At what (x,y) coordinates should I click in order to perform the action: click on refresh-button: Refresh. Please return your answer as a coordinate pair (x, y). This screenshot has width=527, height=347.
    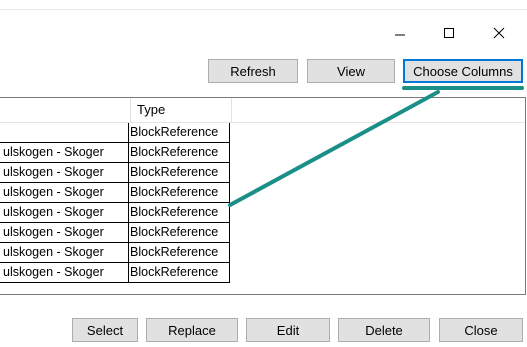
    Looking at the image, I should click on (253, 71).